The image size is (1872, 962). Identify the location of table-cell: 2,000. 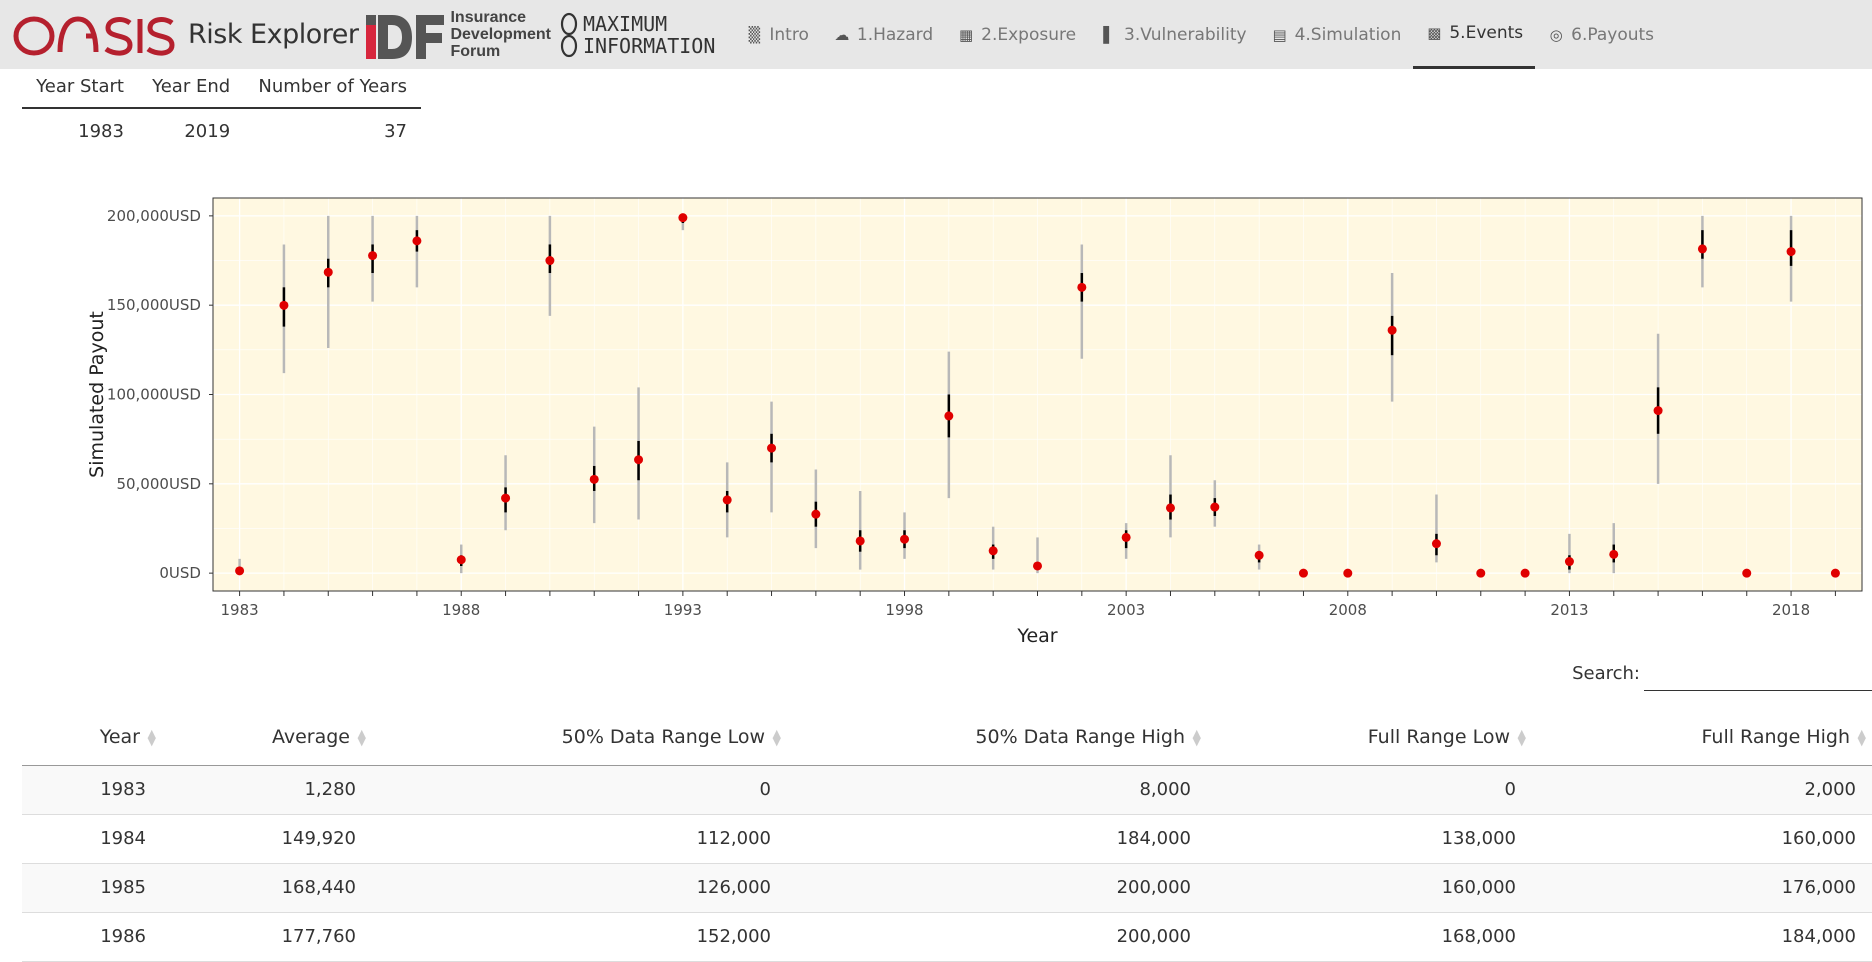
(1702, 790).